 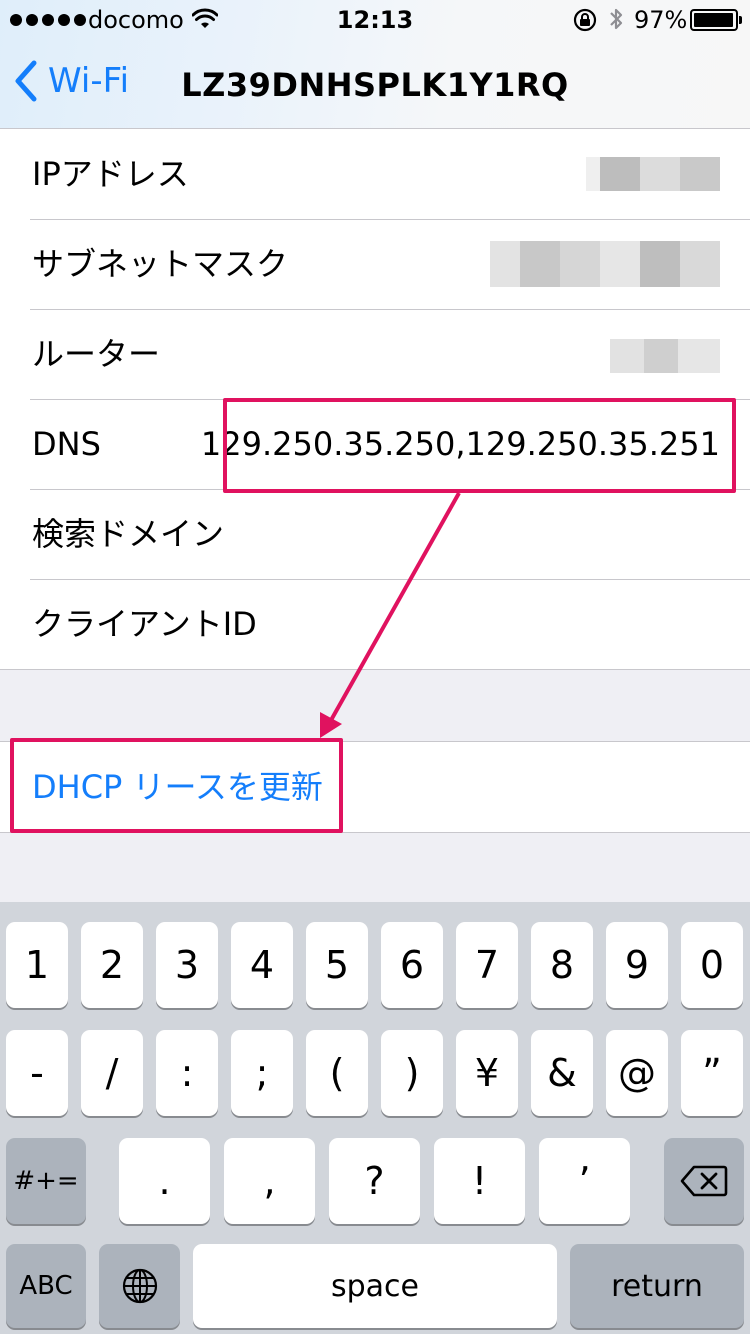 I want to click on key-period: ., so click(x=164, y=1181).